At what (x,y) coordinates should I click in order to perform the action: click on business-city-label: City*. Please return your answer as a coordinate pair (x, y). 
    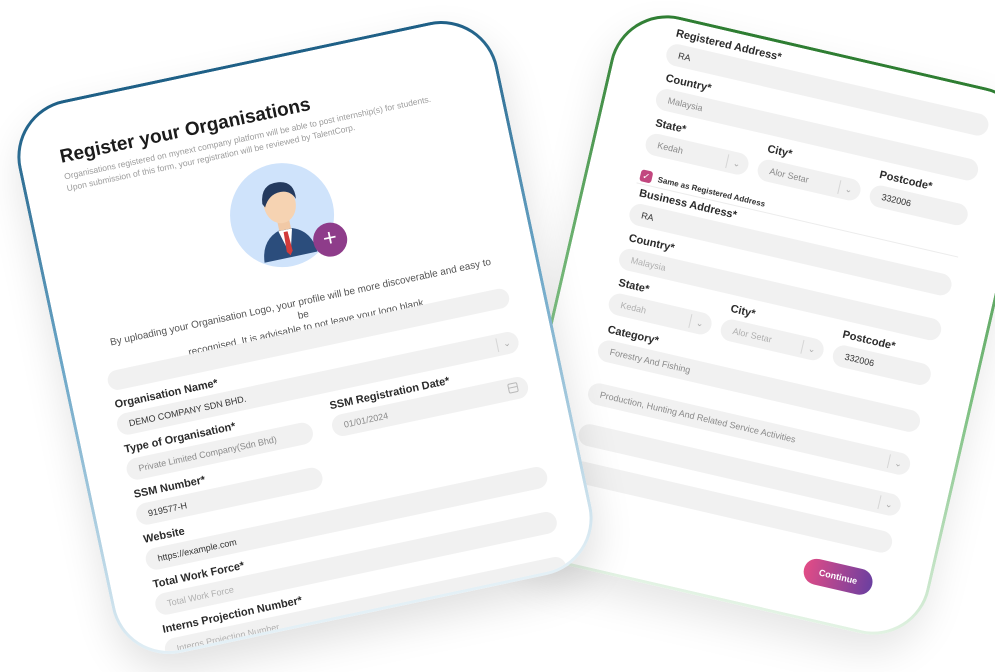
    Looking at the image, I should click on (743, 311).